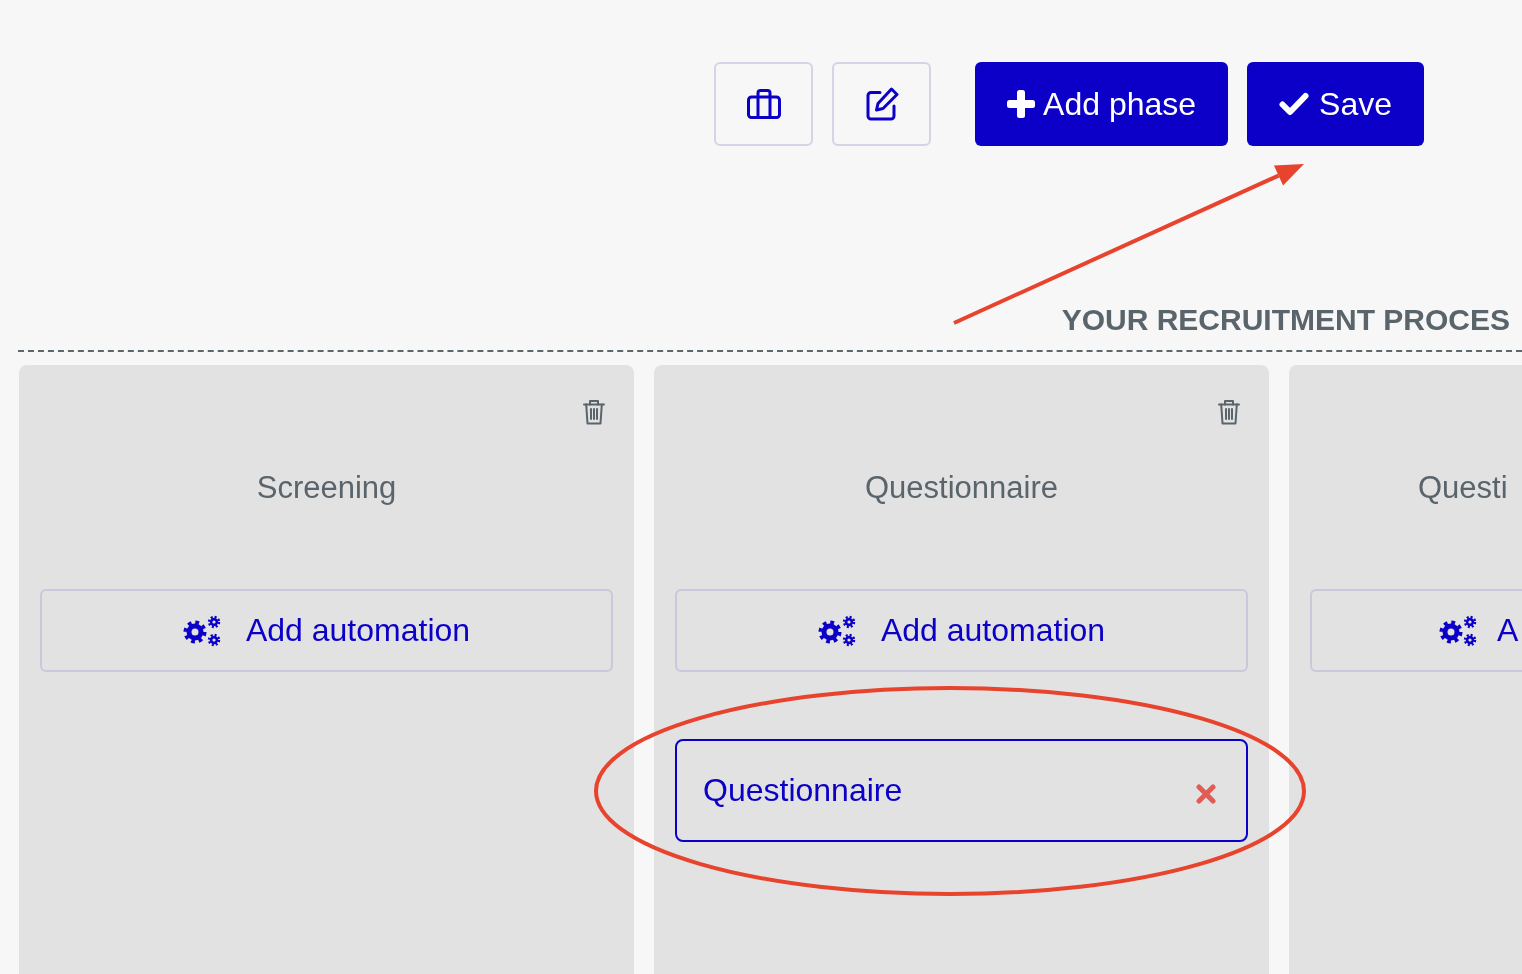 This screenshot has width=1522, height=974. Describe the element at coordinates (1102, 104) in the screenshot. I see `add-phase-button: Add phase` at that location.